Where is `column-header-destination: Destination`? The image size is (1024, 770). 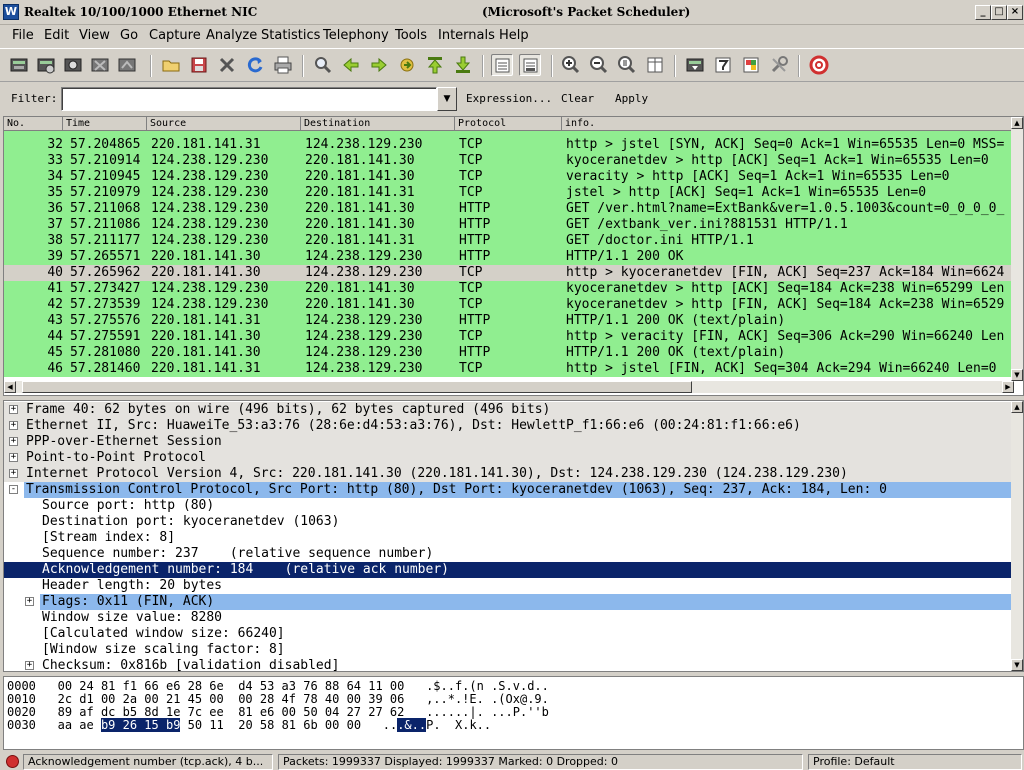 column-header-destination: Destination is located at coordinates (378, 124).